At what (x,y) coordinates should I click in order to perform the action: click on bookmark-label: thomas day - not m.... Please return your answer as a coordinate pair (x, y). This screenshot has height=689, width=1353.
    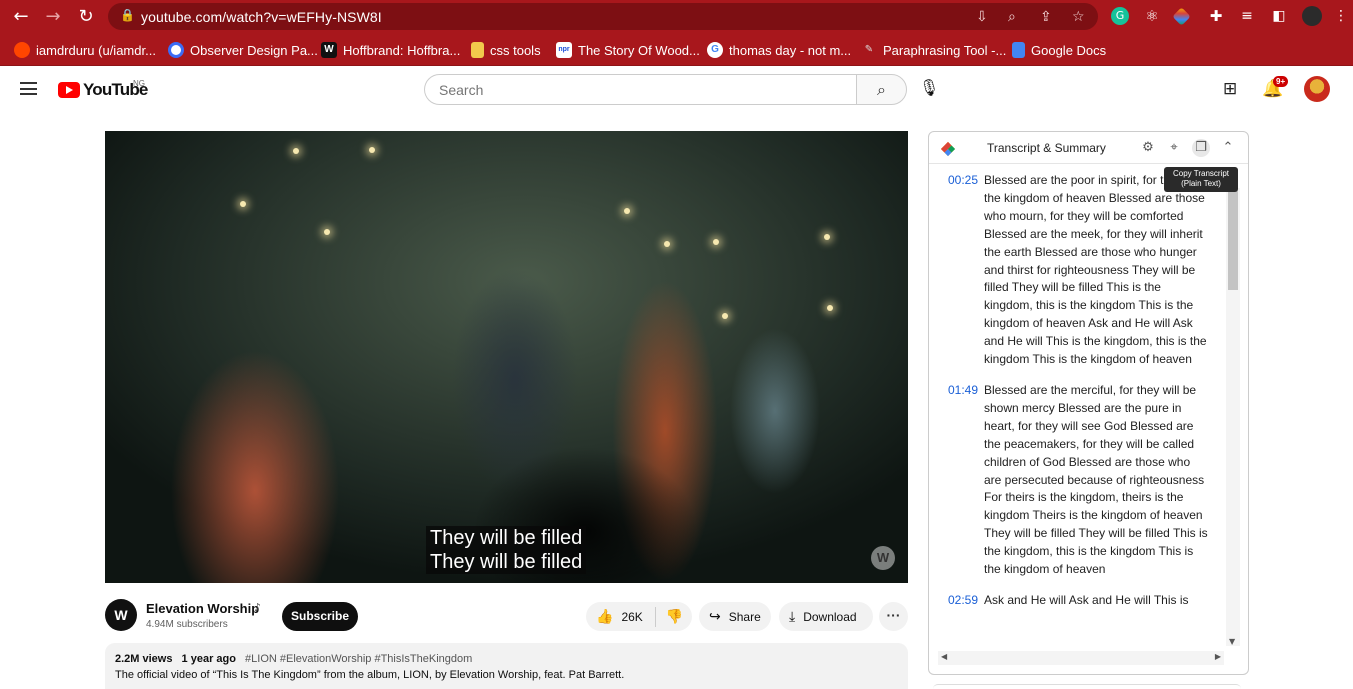
    Looking at the image, I should click on (790, 50).